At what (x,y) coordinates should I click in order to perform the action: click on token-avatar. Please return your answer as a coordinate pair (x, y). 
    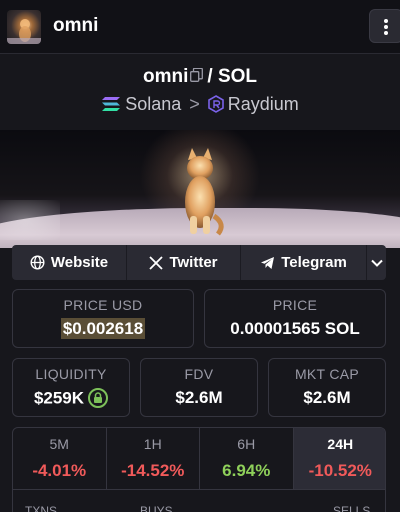
    Looking at the image, I should click on (24, 27).